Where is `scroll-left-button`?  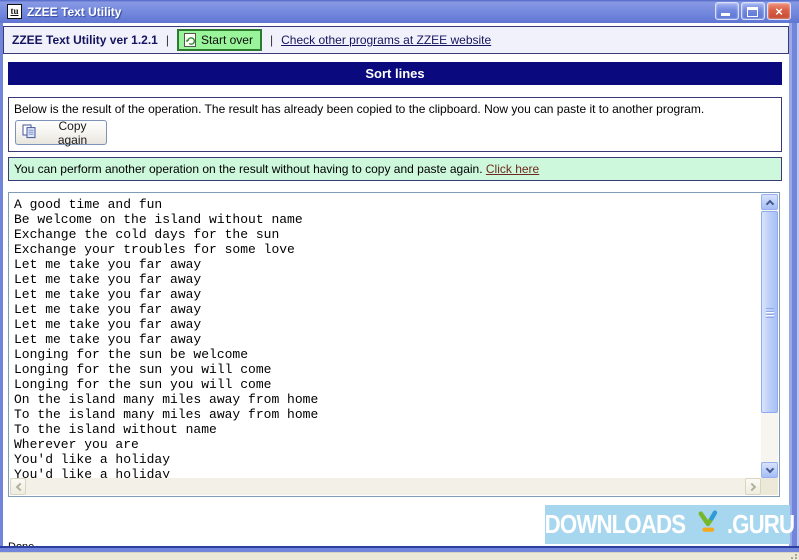 scroll-left-button is located at coordinates (18, 486).